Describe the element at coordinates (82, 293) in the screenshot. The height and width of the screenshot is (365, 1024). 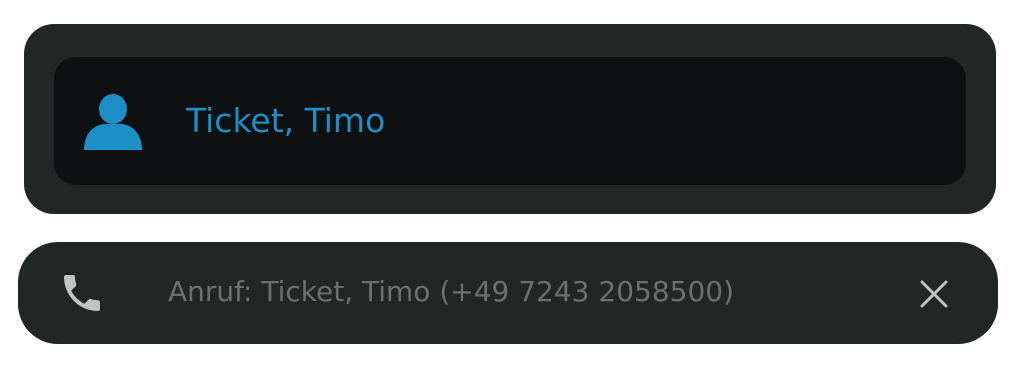
I see `phone-icon` at that location.